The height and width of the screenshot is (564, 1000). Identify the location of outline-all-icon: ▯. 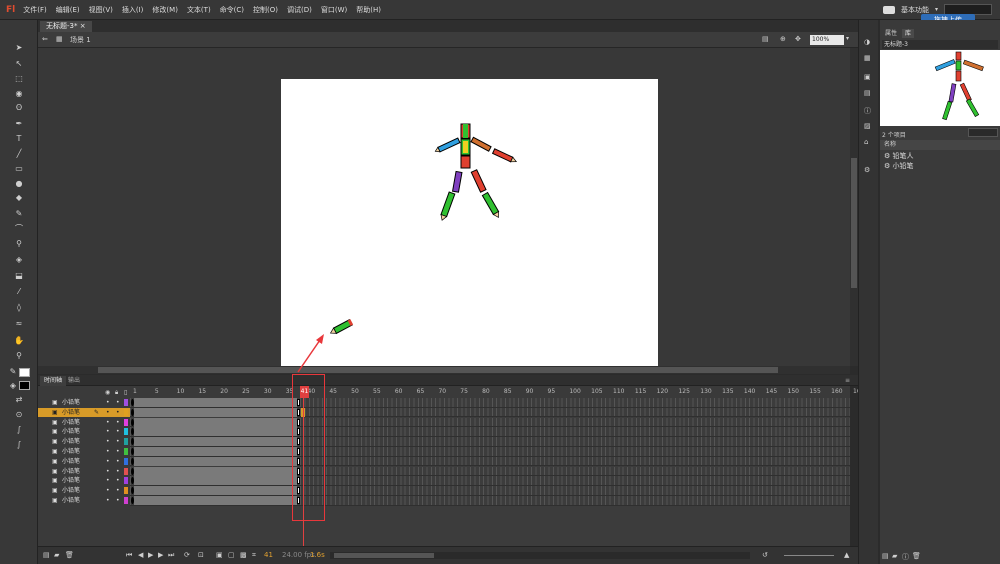
(125, 392).